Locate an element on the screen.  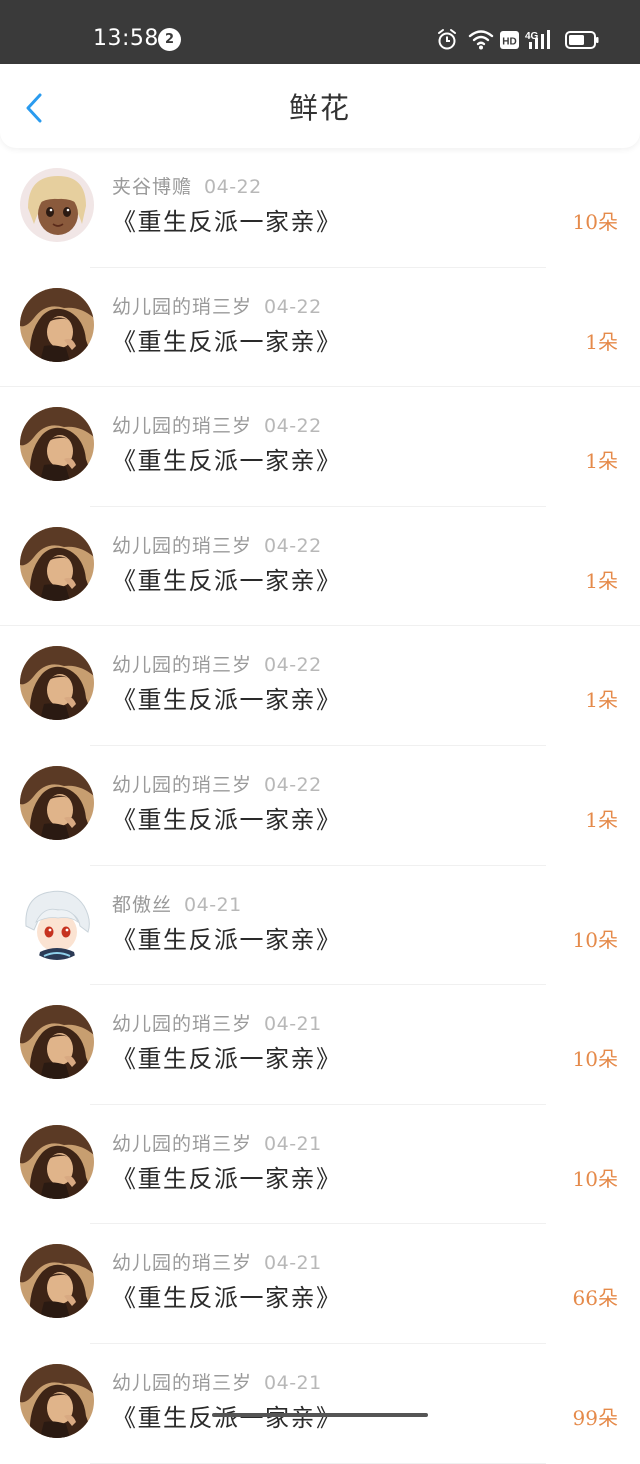
alarm-icon is located at coordinates (447, 39).